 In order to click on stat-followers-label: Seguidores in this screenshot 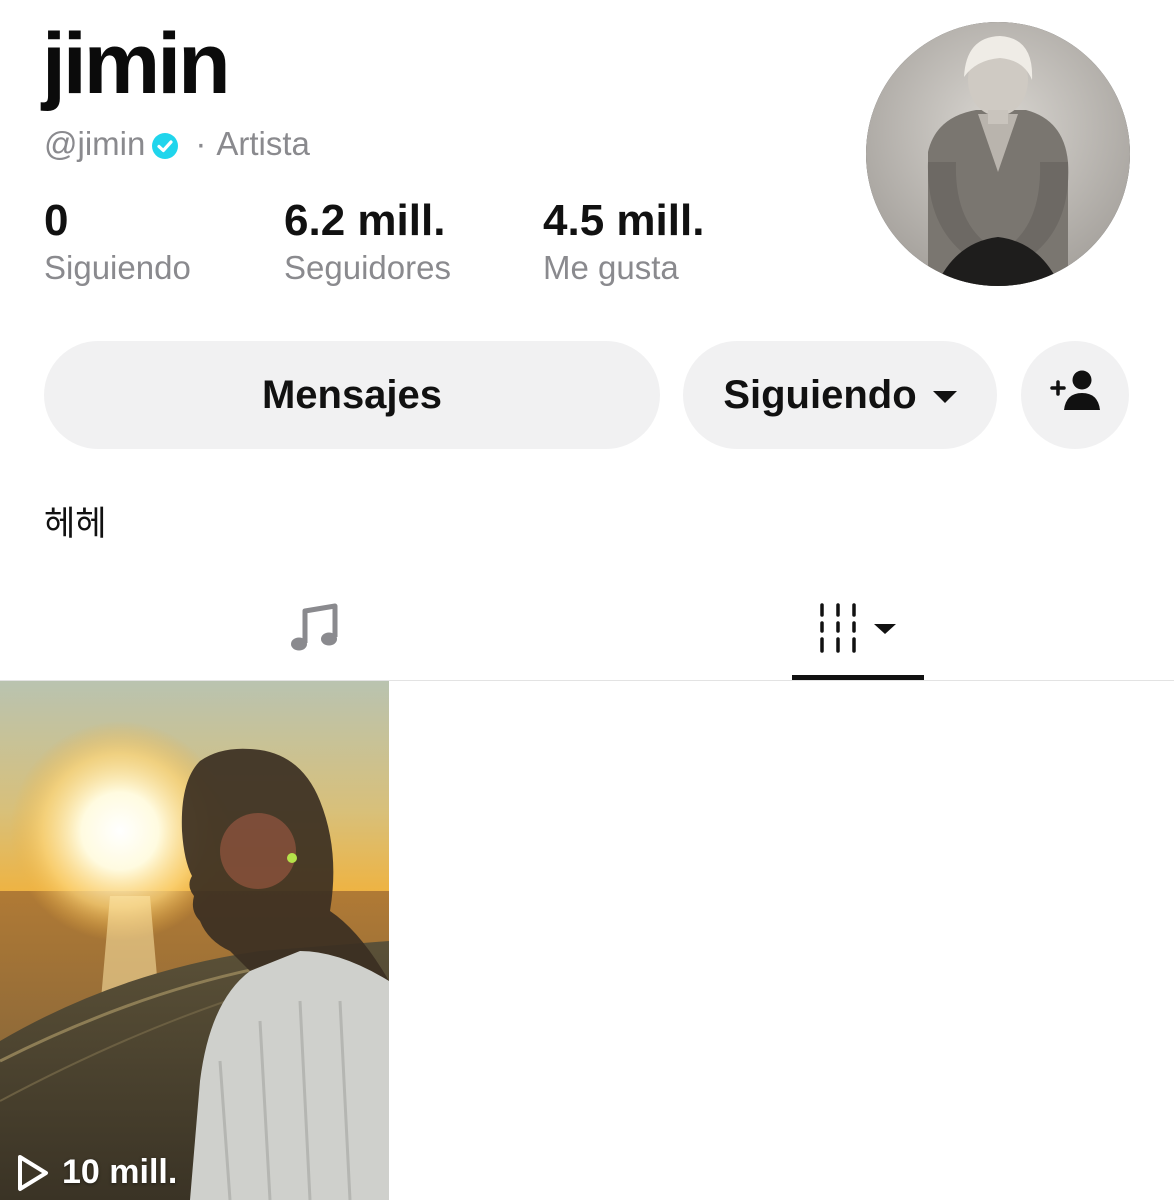, I will do `click(367, 267)`.